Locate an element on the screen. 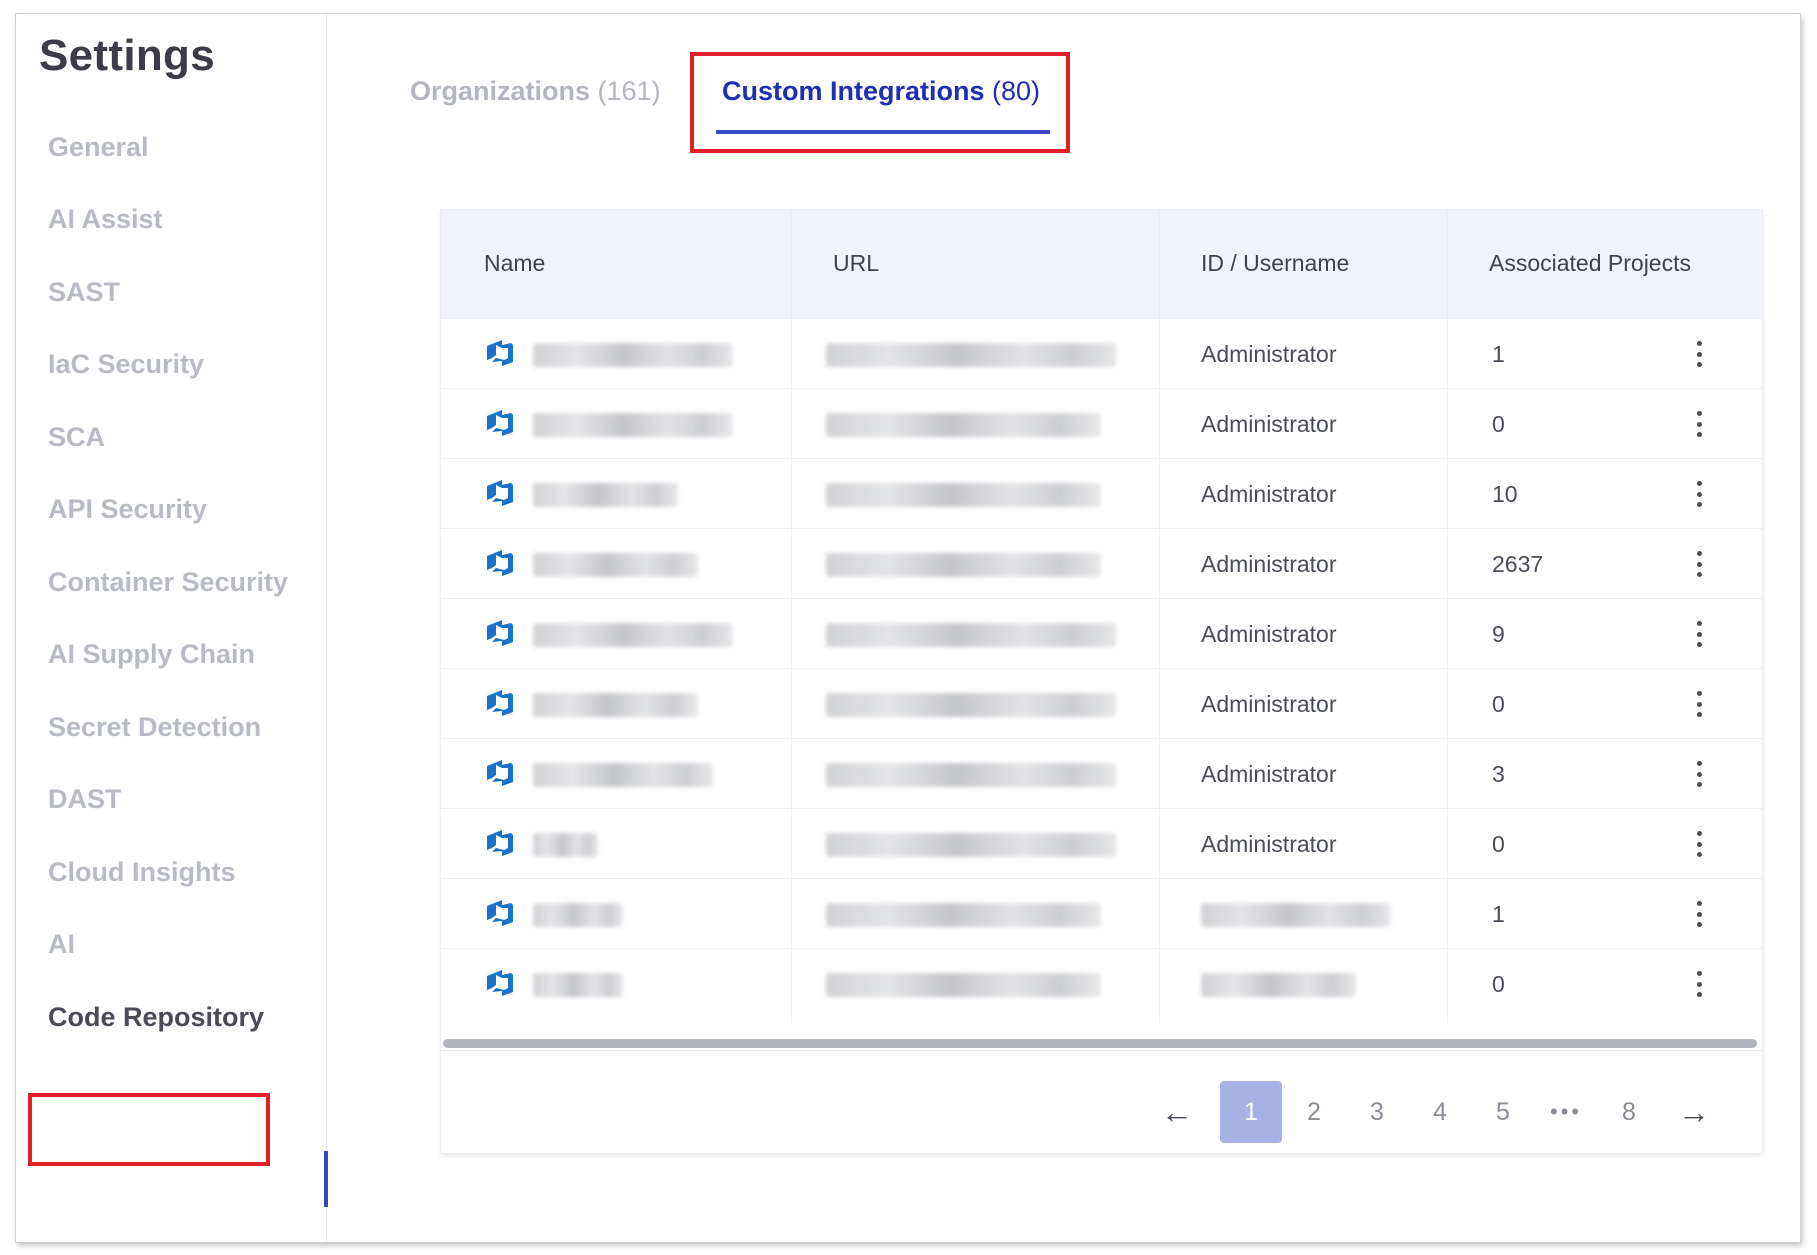 This screenshot has height=1255, width=1817. table-row: Administrator 9 is located at coordinates (1101, 633).